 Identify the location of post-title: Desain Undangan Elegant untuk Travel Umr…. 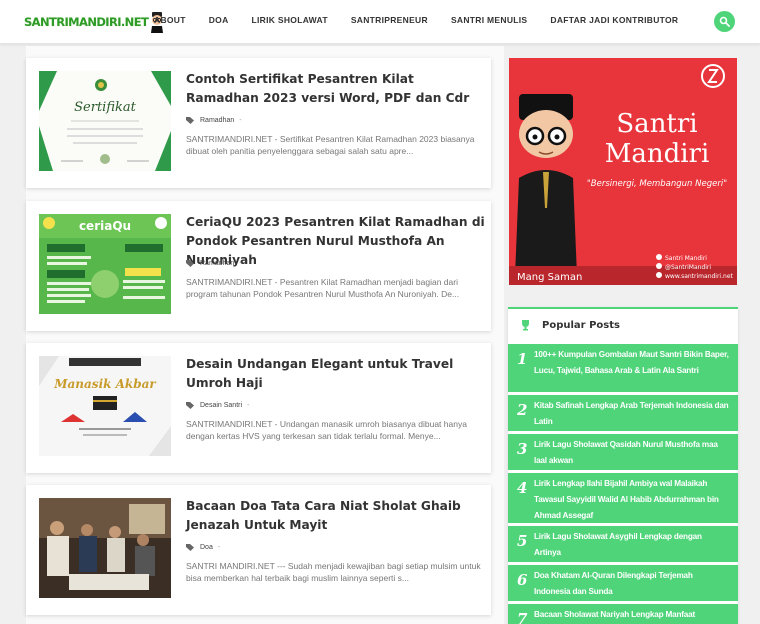
(336, 374).